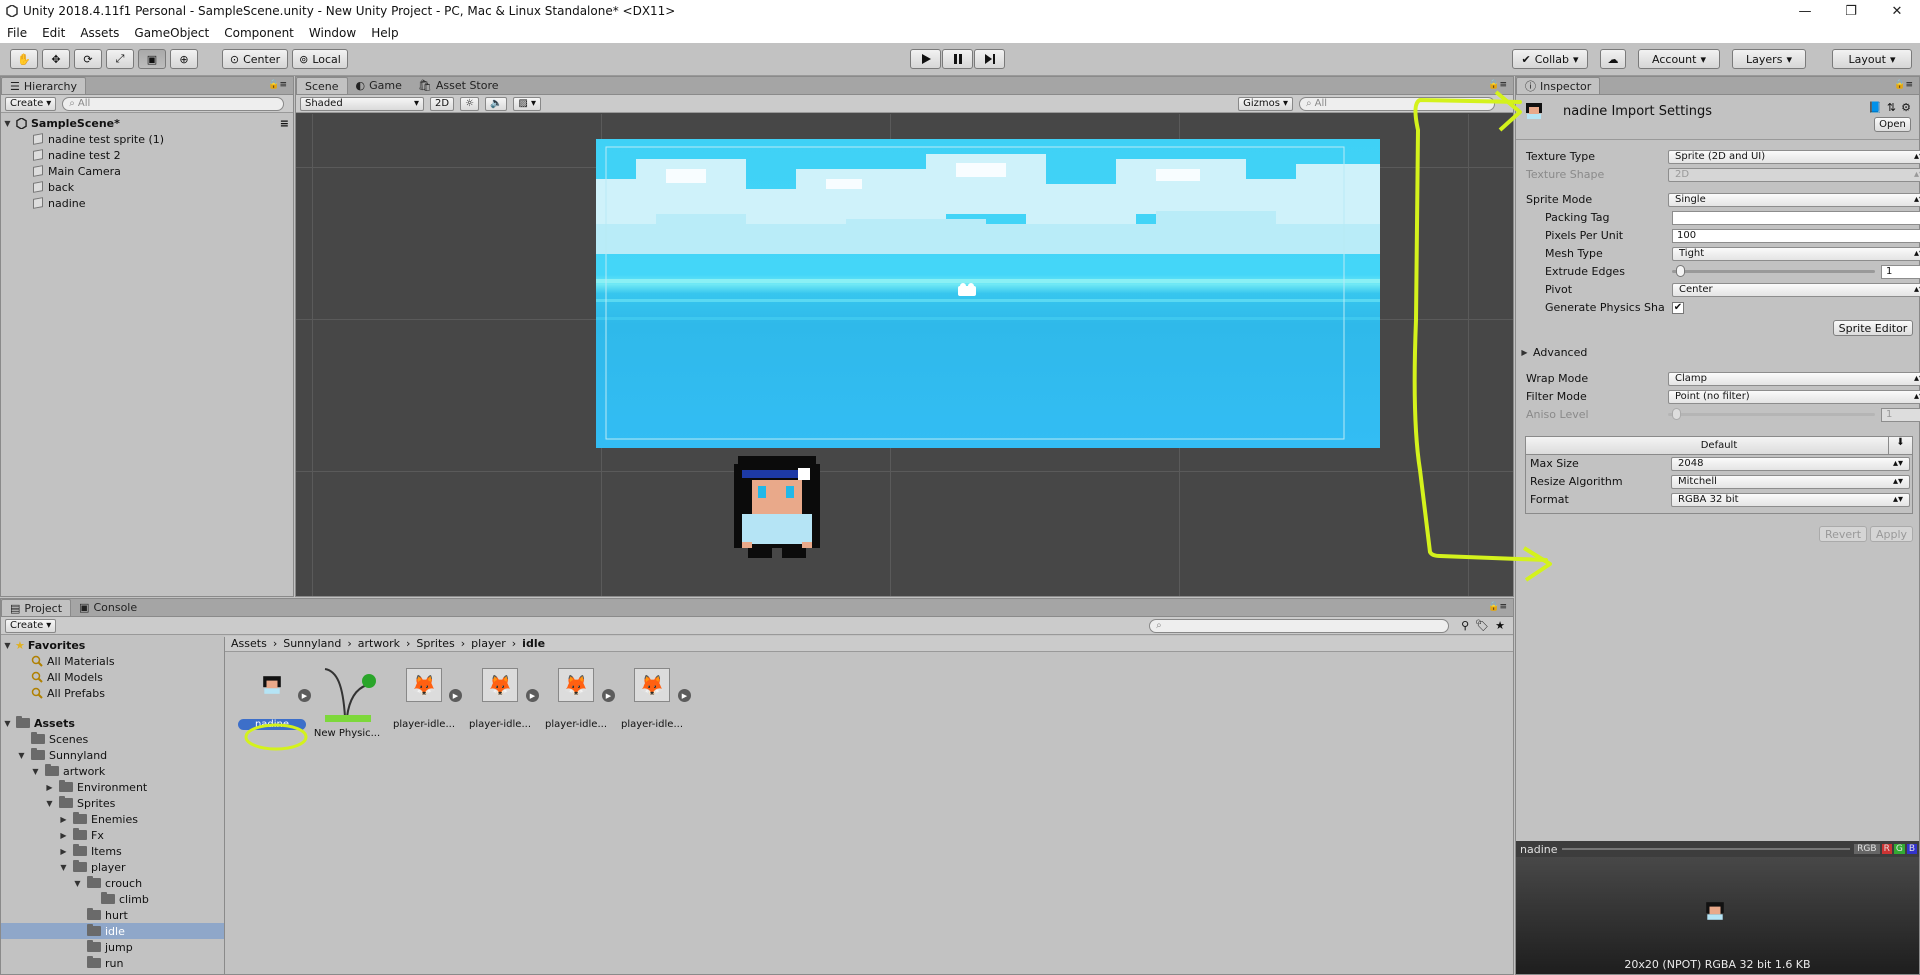  Describe the element at coordinates (488, 643) in the screenshot. I see `breadcrumb-item: player` at that location.